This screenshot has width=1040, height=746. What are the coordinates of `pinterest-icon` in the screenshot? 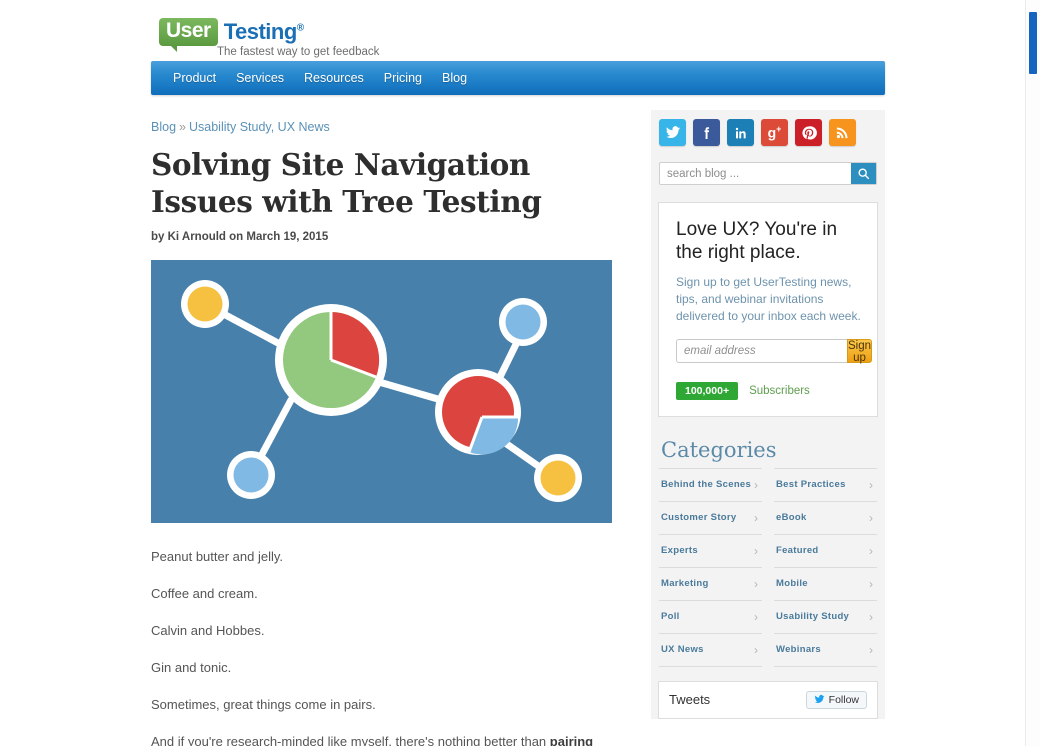 It's located at (808, 132).